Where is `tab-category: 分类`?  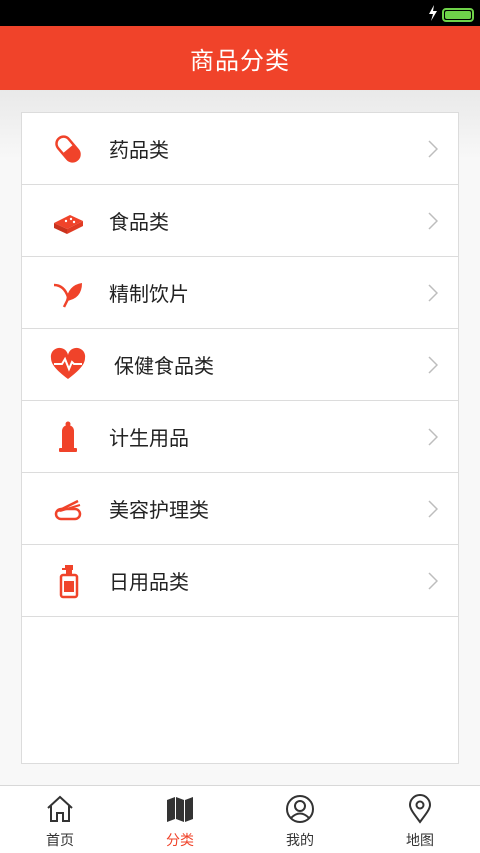 tab-category: 分类 is located at coordinates (180, 819).